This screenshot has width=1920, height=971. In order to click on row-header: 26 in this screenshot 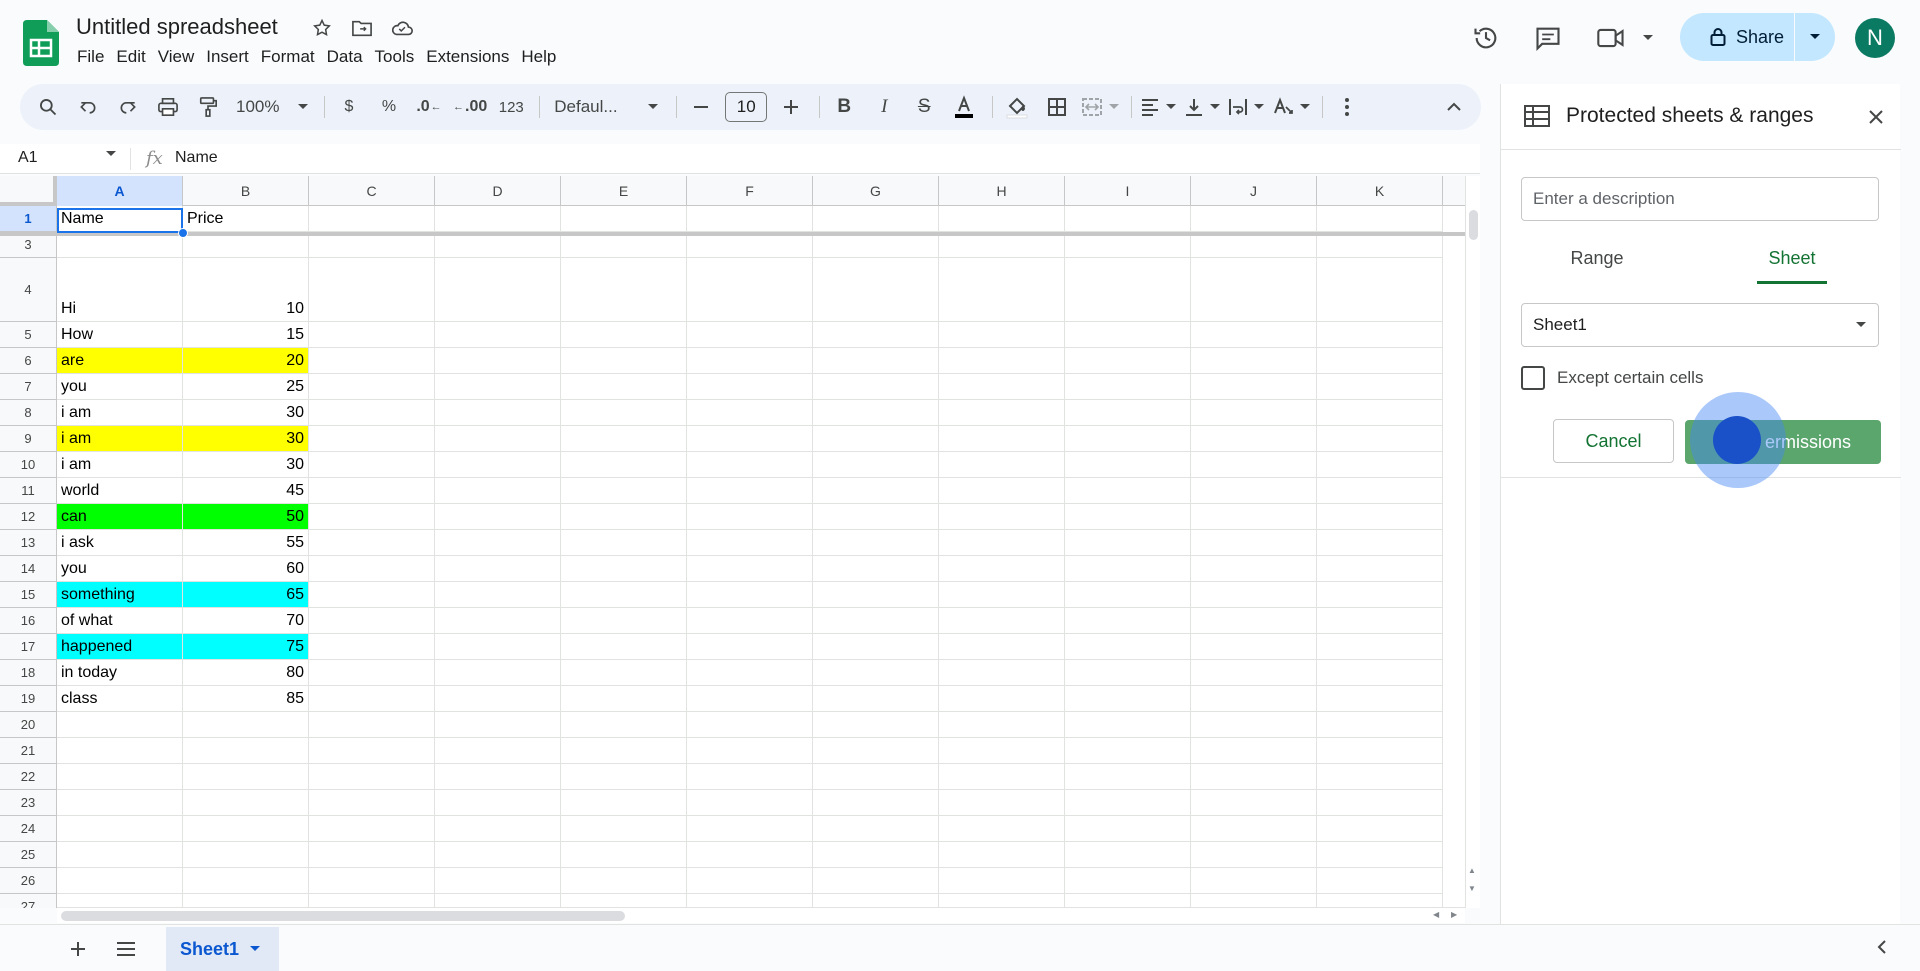, I will do `click(28, 881)`.